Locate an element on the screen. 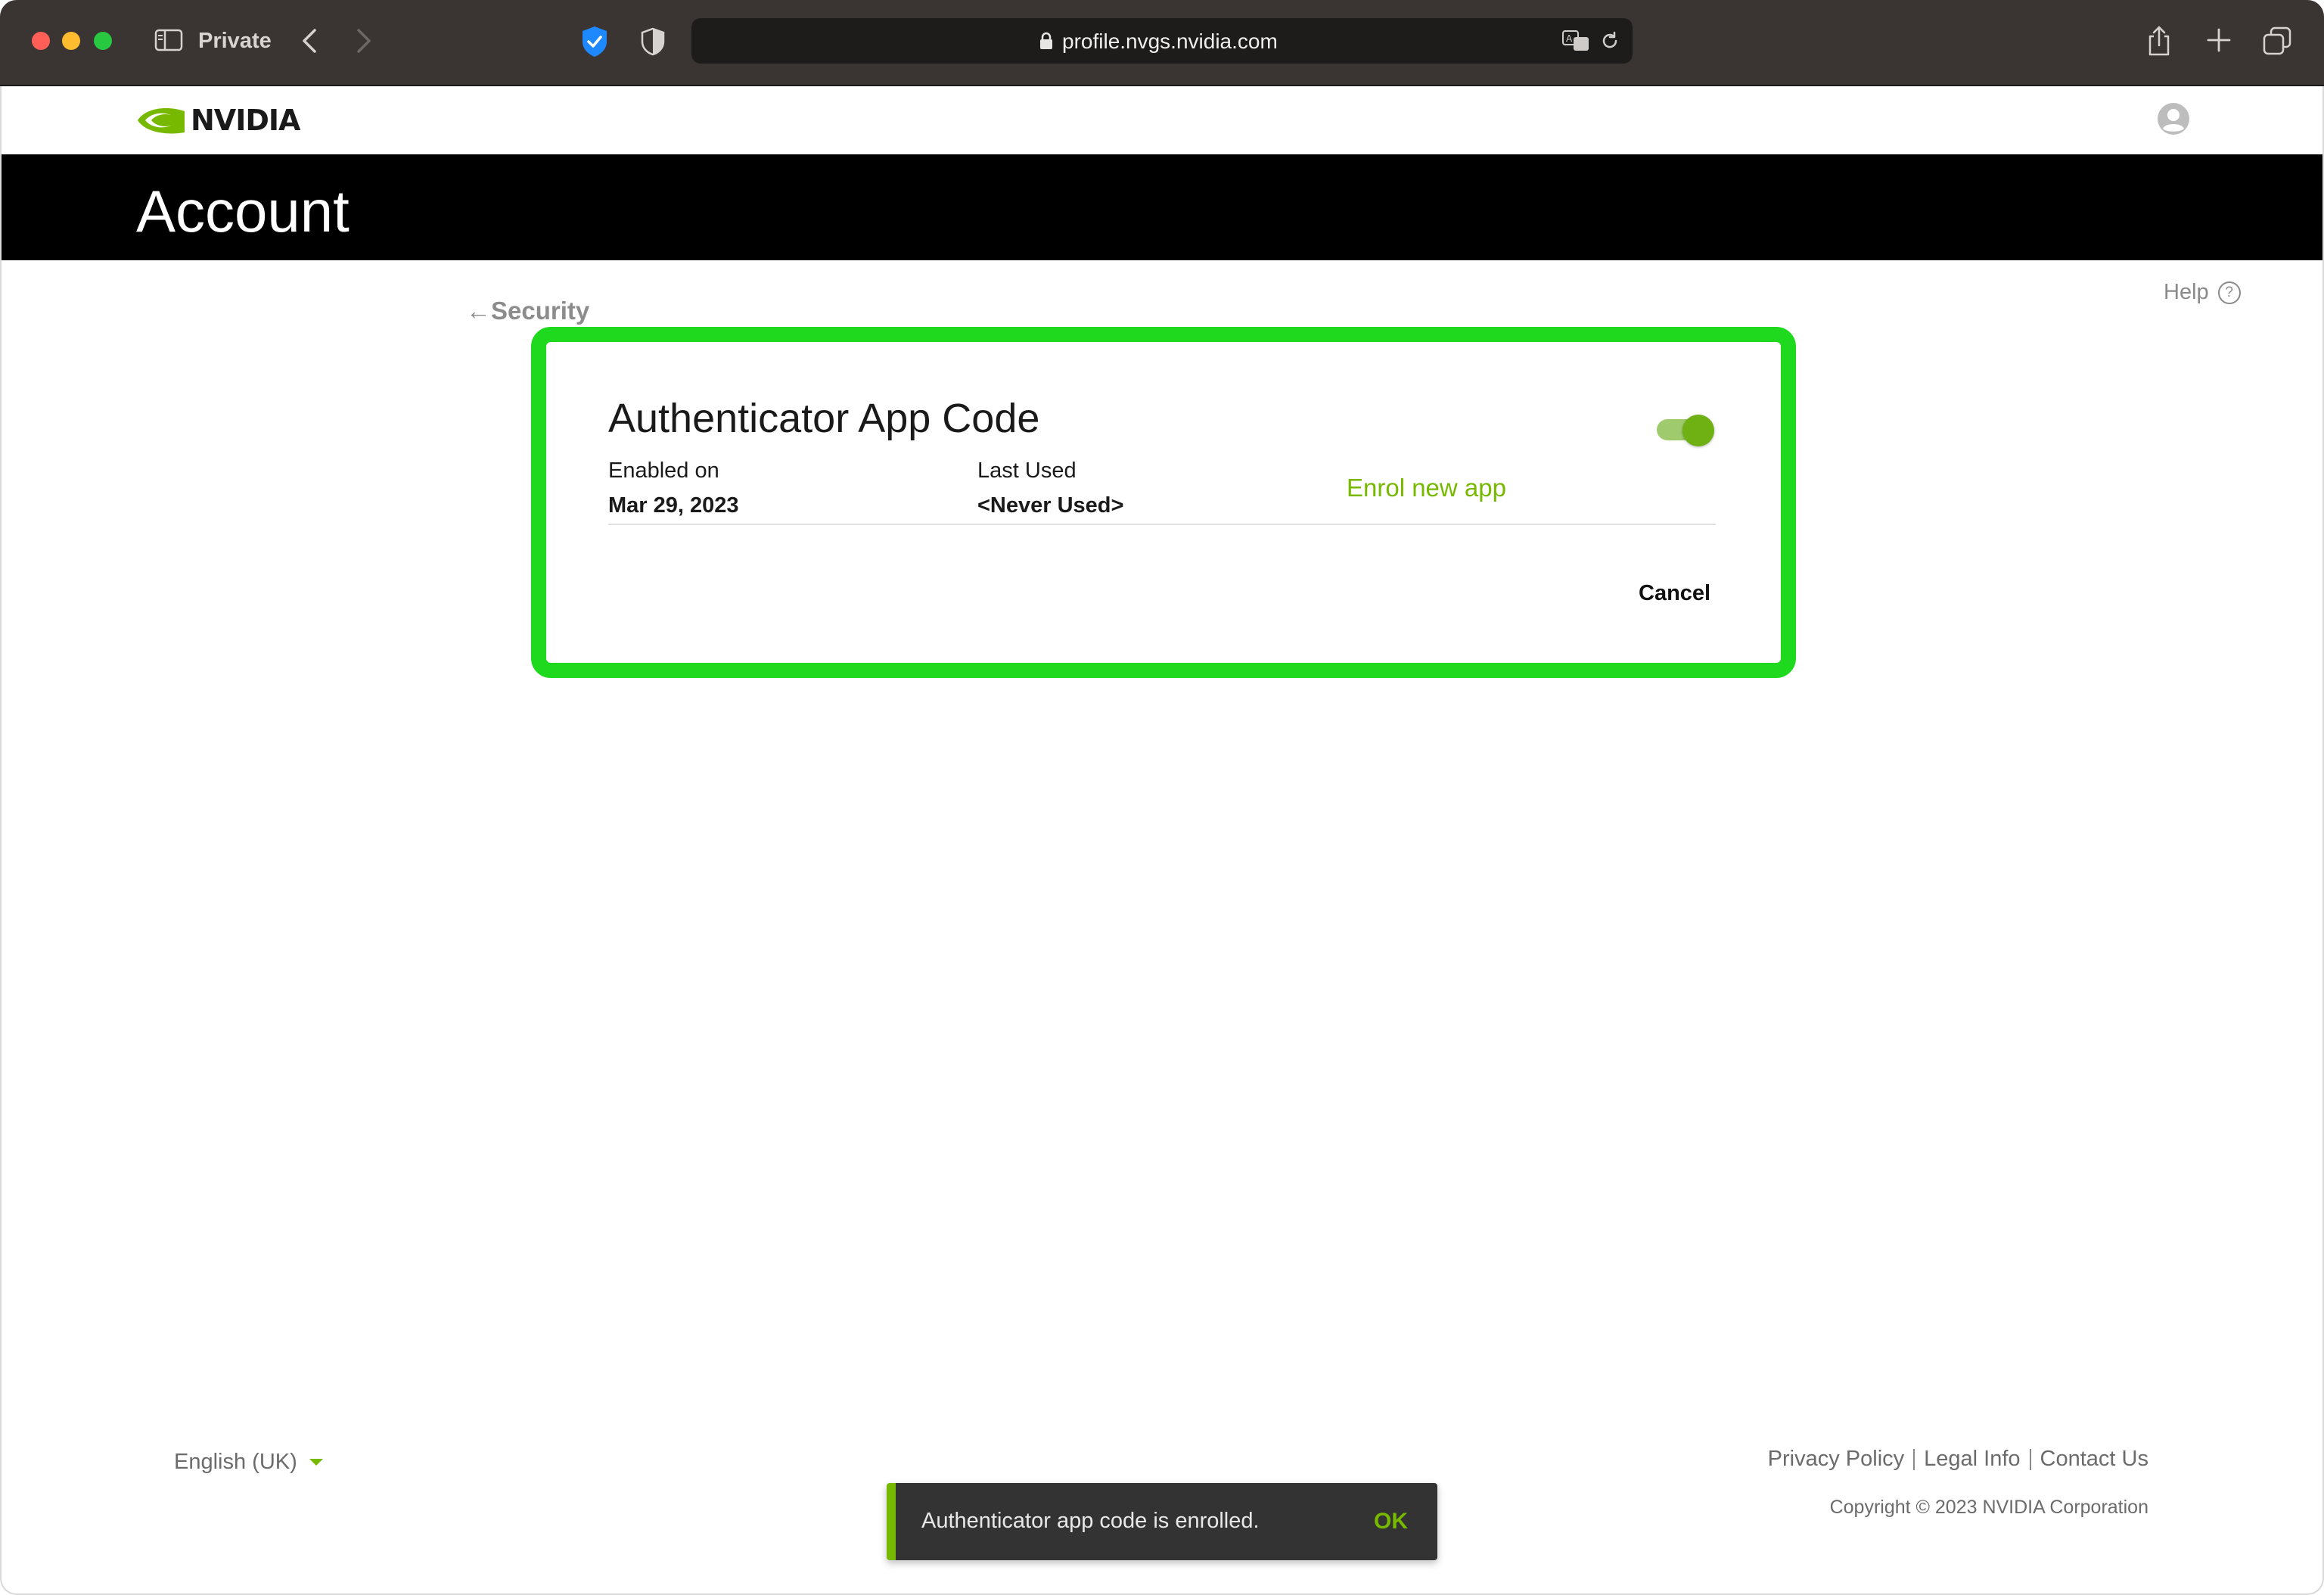 The image size is (2324, 1595). enabled-on-label: Enabled on is located at coordinates (663, 471).